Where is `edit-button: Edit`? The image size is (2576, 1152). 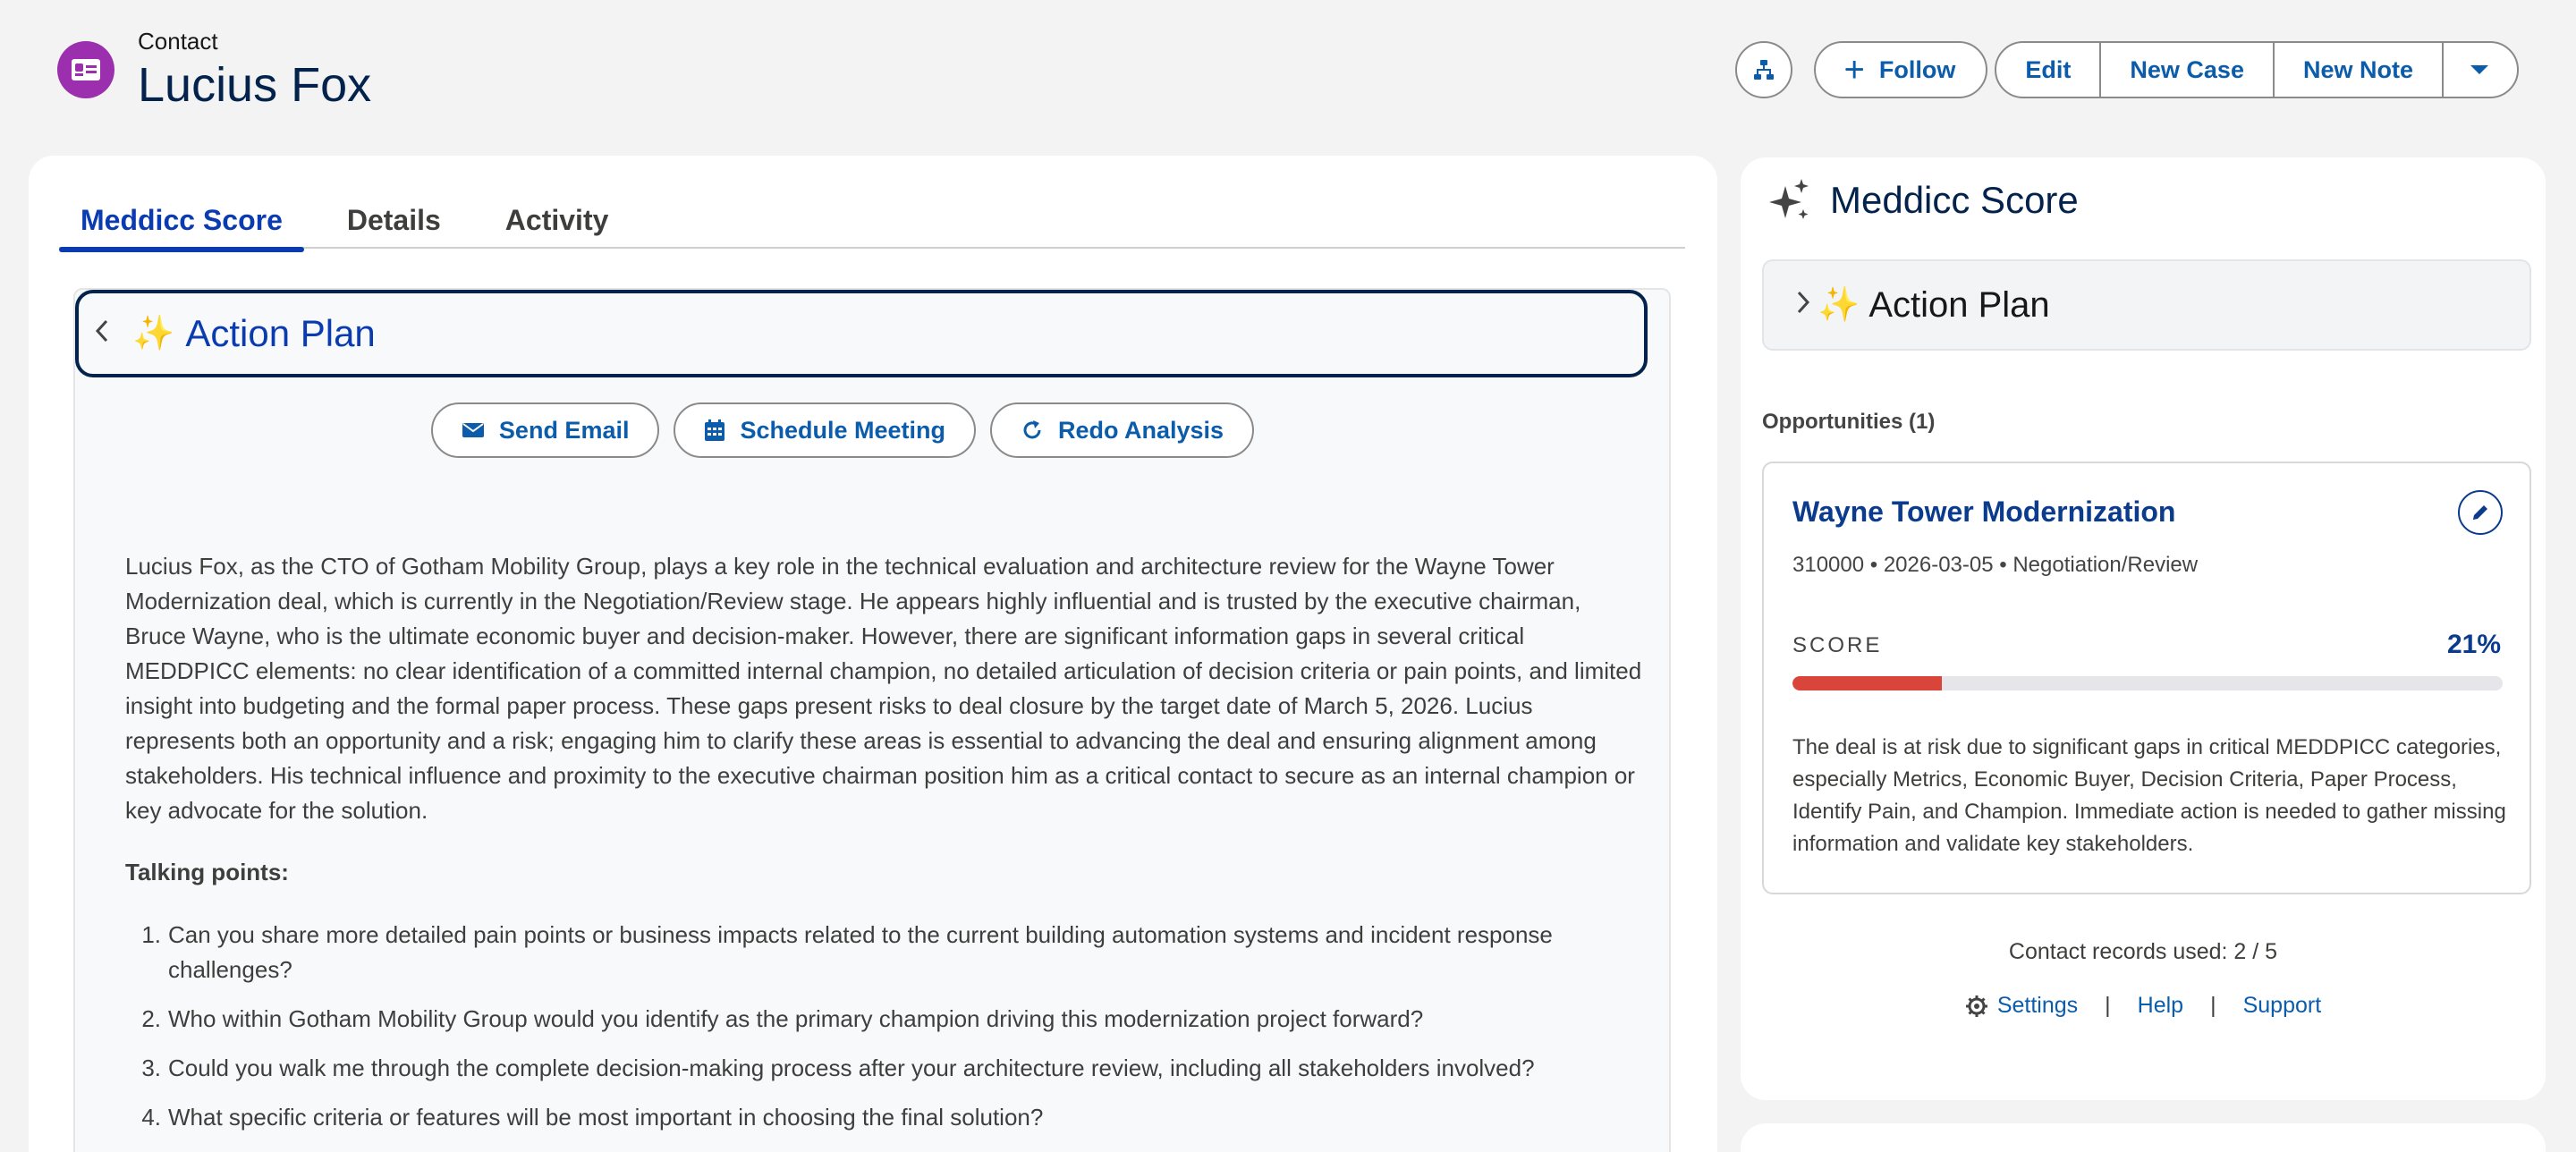
edit-button: Edit is located at coordinates (2049, 70).